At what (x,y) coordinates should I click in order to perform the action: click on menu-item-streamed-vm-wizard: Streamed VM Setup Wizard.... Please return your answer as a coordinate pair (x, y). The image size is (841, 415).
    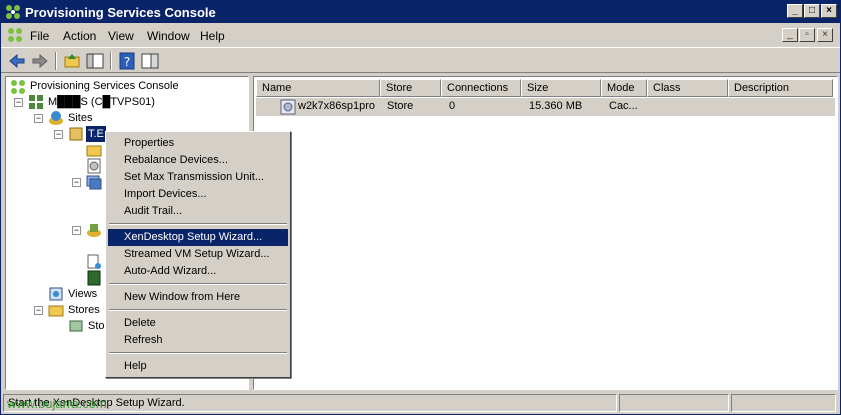
    Looking at the image, I should click on (198, 254).